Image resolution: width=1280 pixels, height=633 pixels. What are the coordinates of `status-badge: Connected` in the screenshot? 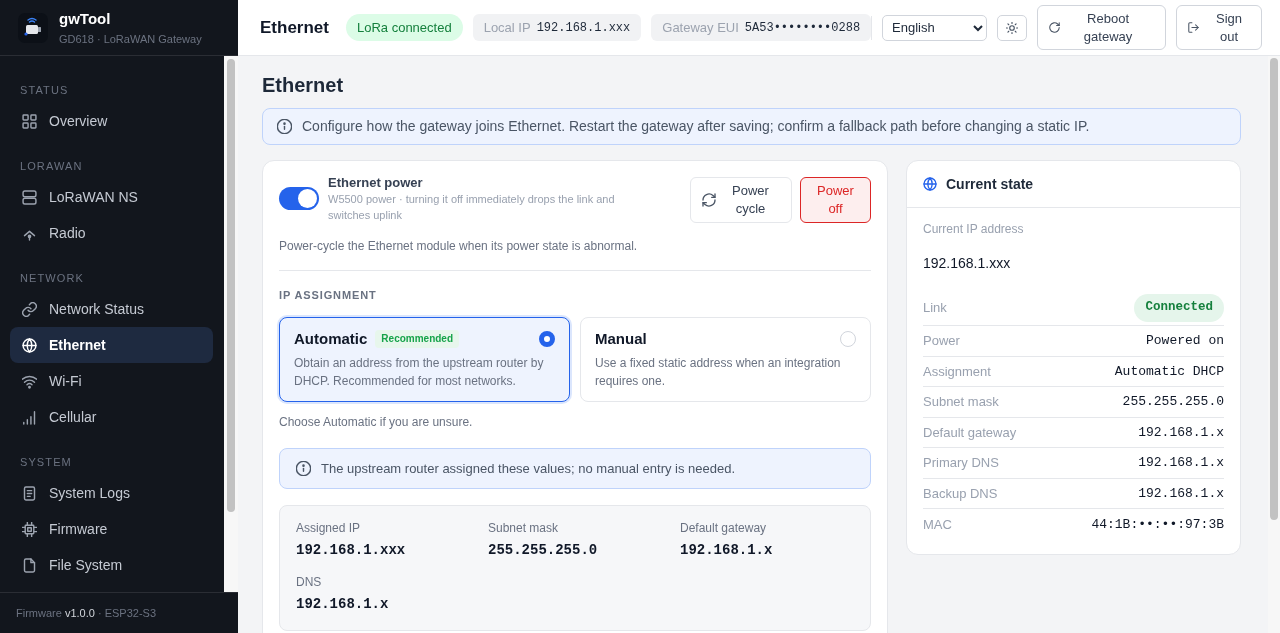 It's located at (1179, 307).